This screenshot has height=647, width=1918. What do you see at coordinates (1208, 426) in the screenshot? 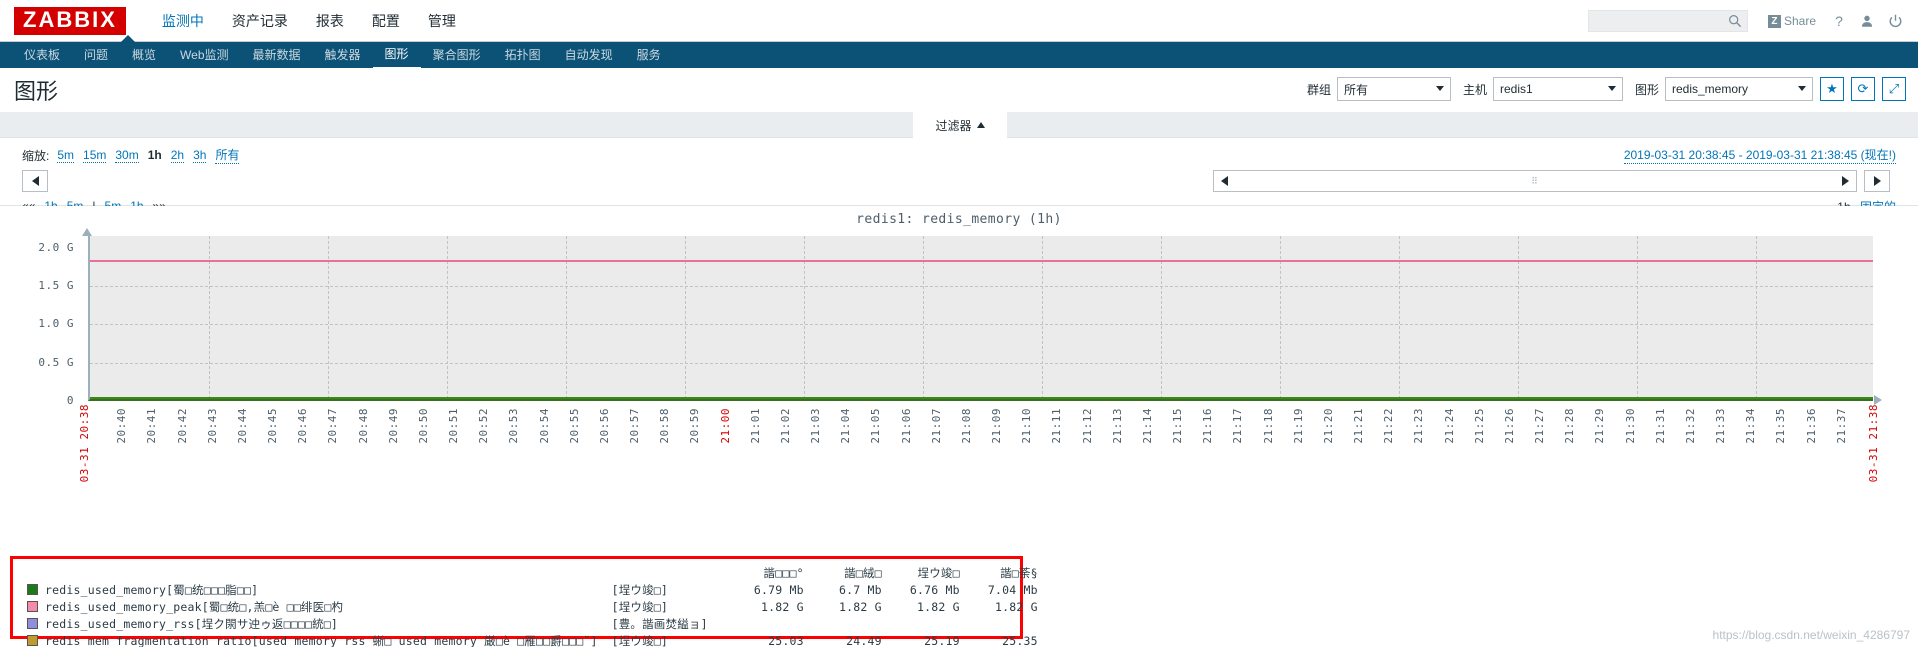
I see `x-axis-tick-label: 21:16` at bounding box center [1208, 426].